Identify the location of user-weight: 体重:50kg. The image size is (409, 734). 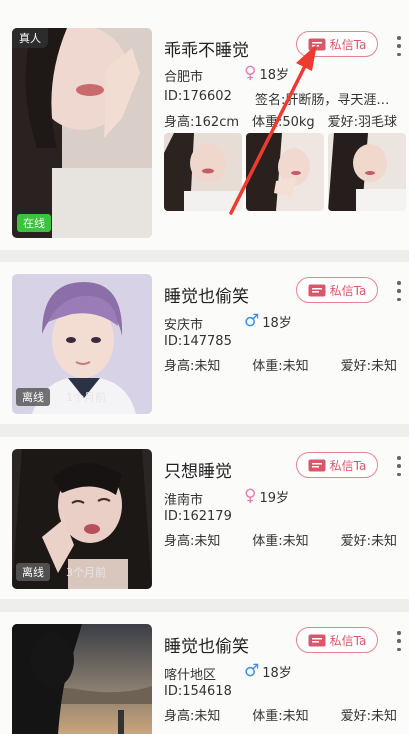
(283, 122).